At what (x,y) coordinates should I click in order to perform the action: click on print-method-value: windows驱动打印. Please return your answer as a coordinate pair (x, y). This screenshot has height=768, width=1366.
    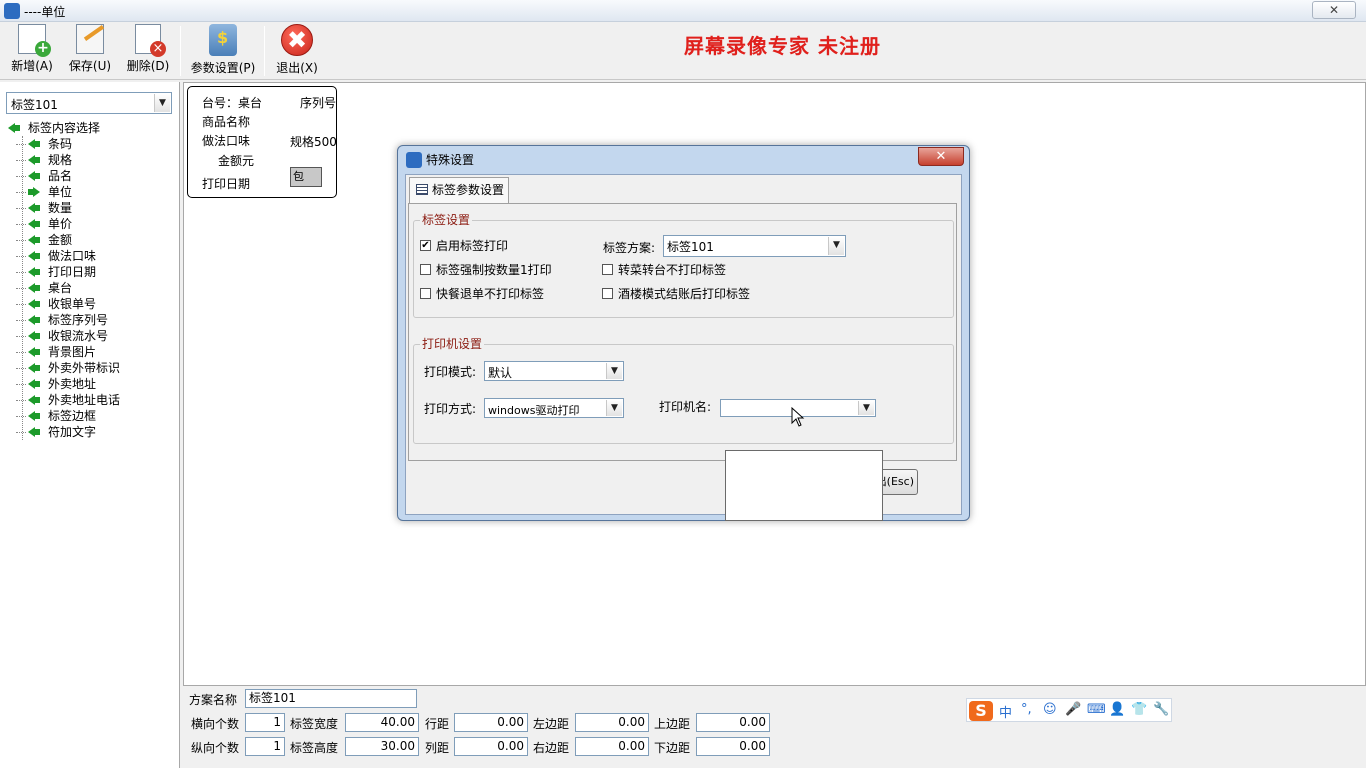
    Looking at the image, I should click on (534, 410).